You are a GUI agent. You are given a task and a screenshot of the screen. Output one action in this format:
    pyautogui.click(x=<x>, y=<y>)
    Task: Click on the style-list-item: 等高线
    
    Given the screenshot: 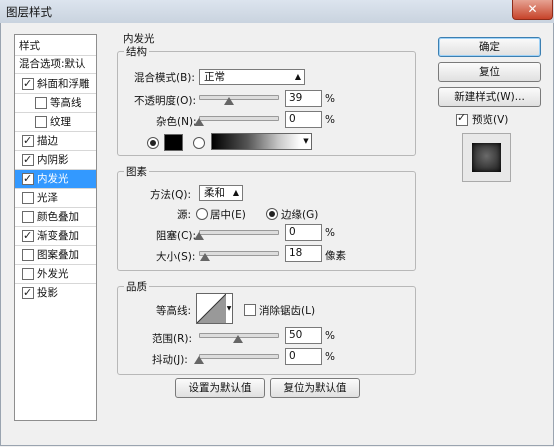 What is the action you would take?
    pyautogui.click(x=55, y=103)
    